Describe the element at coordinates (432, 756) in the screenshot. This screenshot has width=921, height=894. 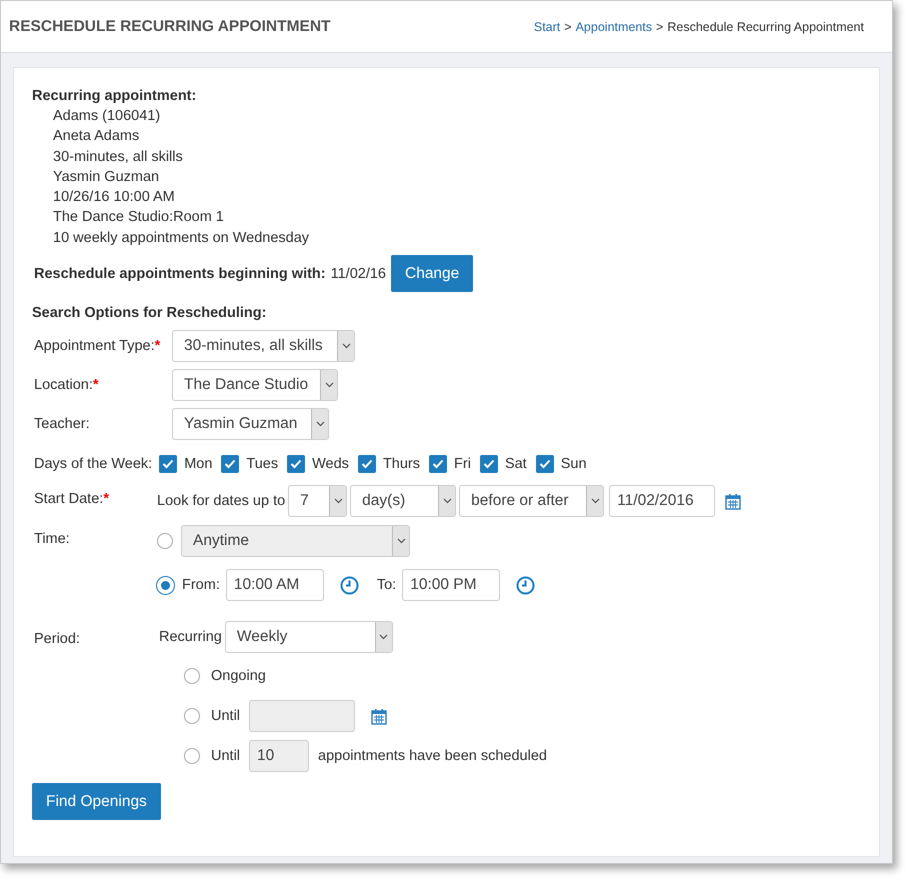
I see `option-label: appointments have been scheduled` at that location.